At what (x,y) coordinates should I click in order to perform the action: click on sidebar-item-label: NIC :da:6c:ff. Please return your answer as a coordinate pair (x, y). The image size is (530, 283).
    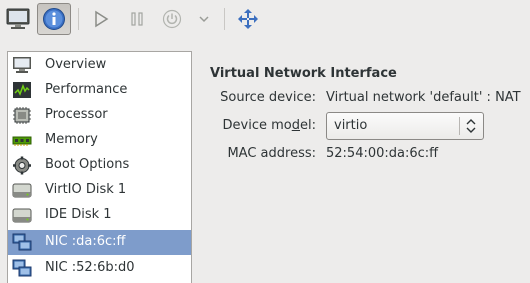
    Looking at the image, I should click on (85, 241).